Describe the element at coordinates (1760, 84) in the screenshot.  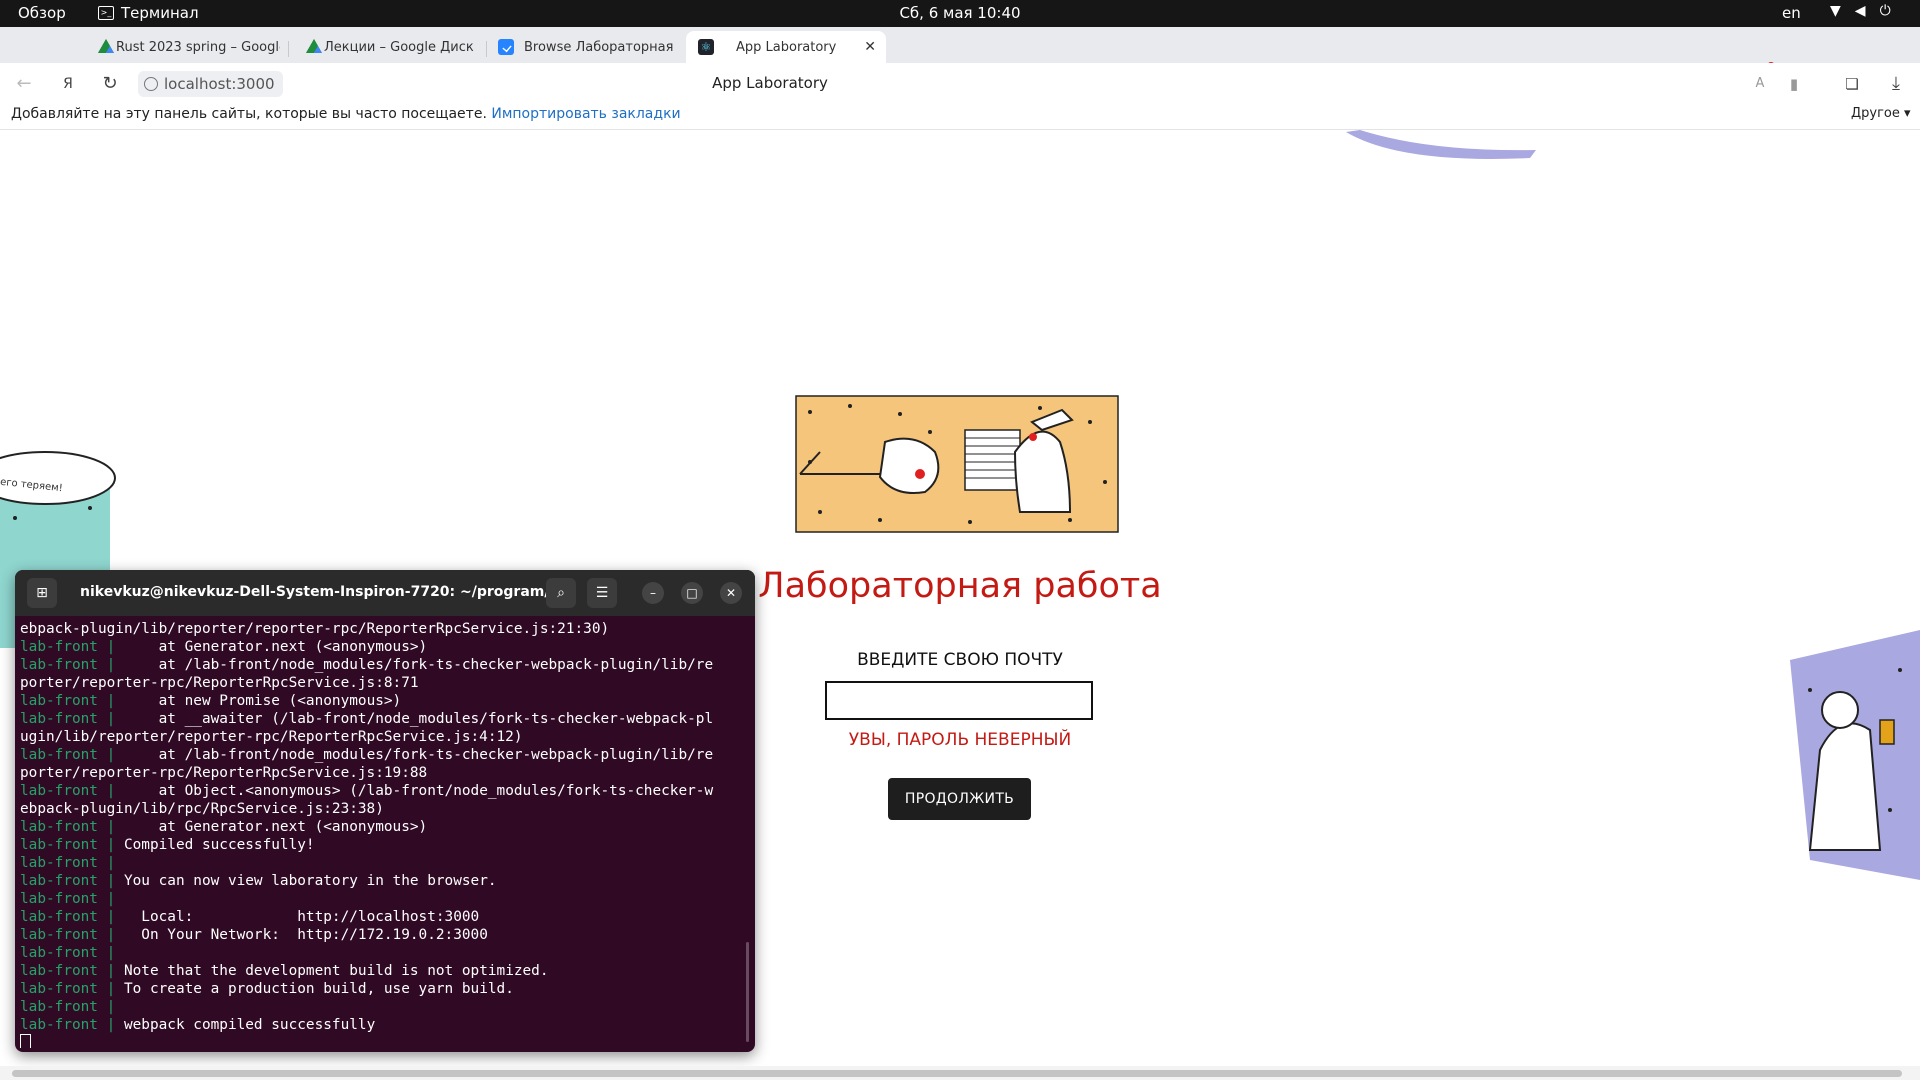
I see `translate-icon: A` at that location.